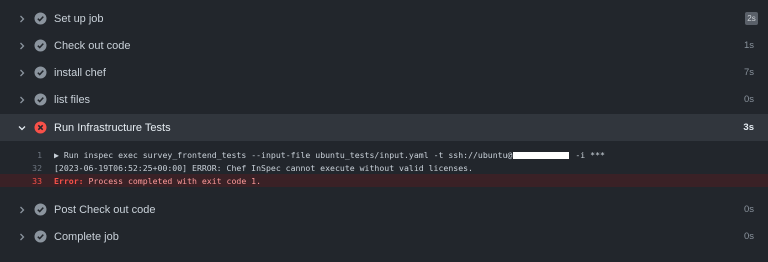  Describe the element at coordinates (72, 99) in the screenshot. I see `step-name: list files` at that location.